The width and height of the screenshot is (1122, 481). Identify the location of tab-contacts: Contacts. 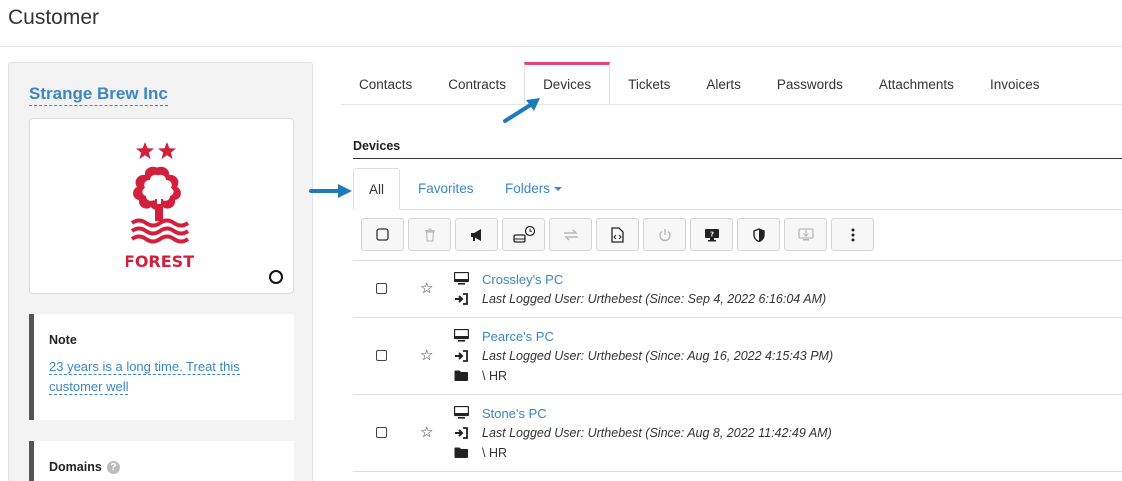
(385, 83).